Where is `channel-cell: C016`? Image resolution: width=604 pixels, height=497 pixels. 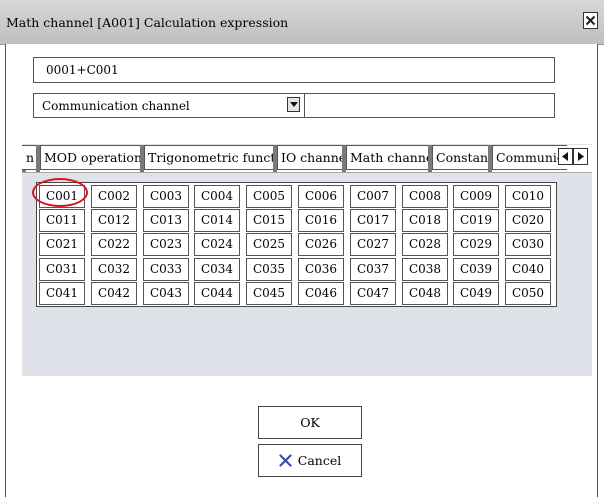
channel-cell: C016 is located at coordinates (321, 220).